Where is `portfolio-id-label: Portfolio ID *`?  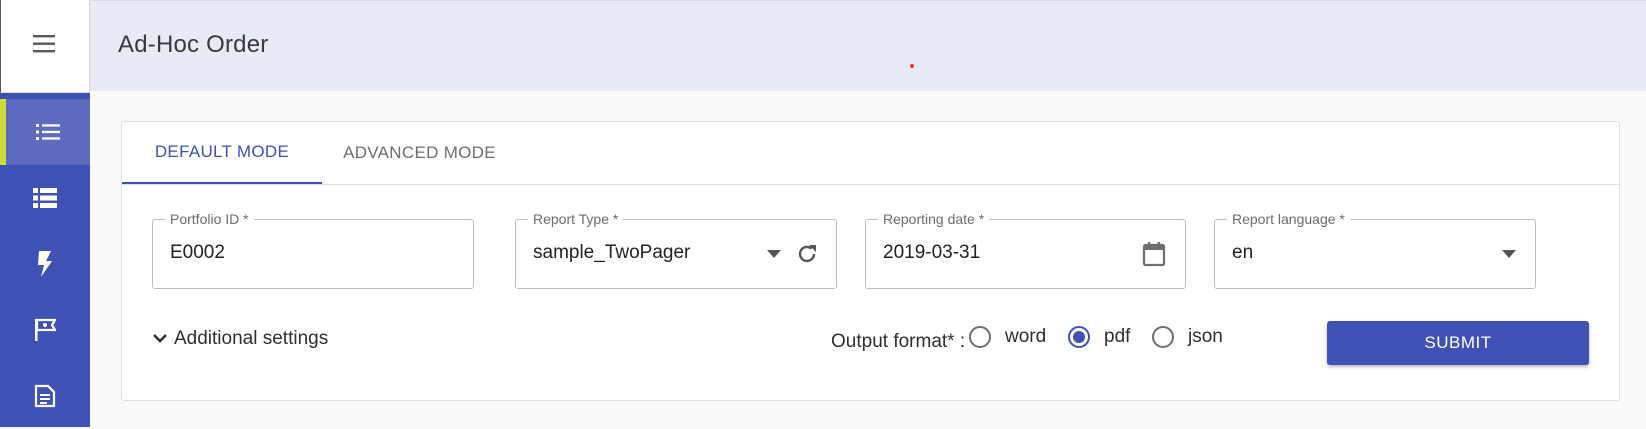
portfolio-id-label: Portfolio ID * is located at coordinates (209, 219).